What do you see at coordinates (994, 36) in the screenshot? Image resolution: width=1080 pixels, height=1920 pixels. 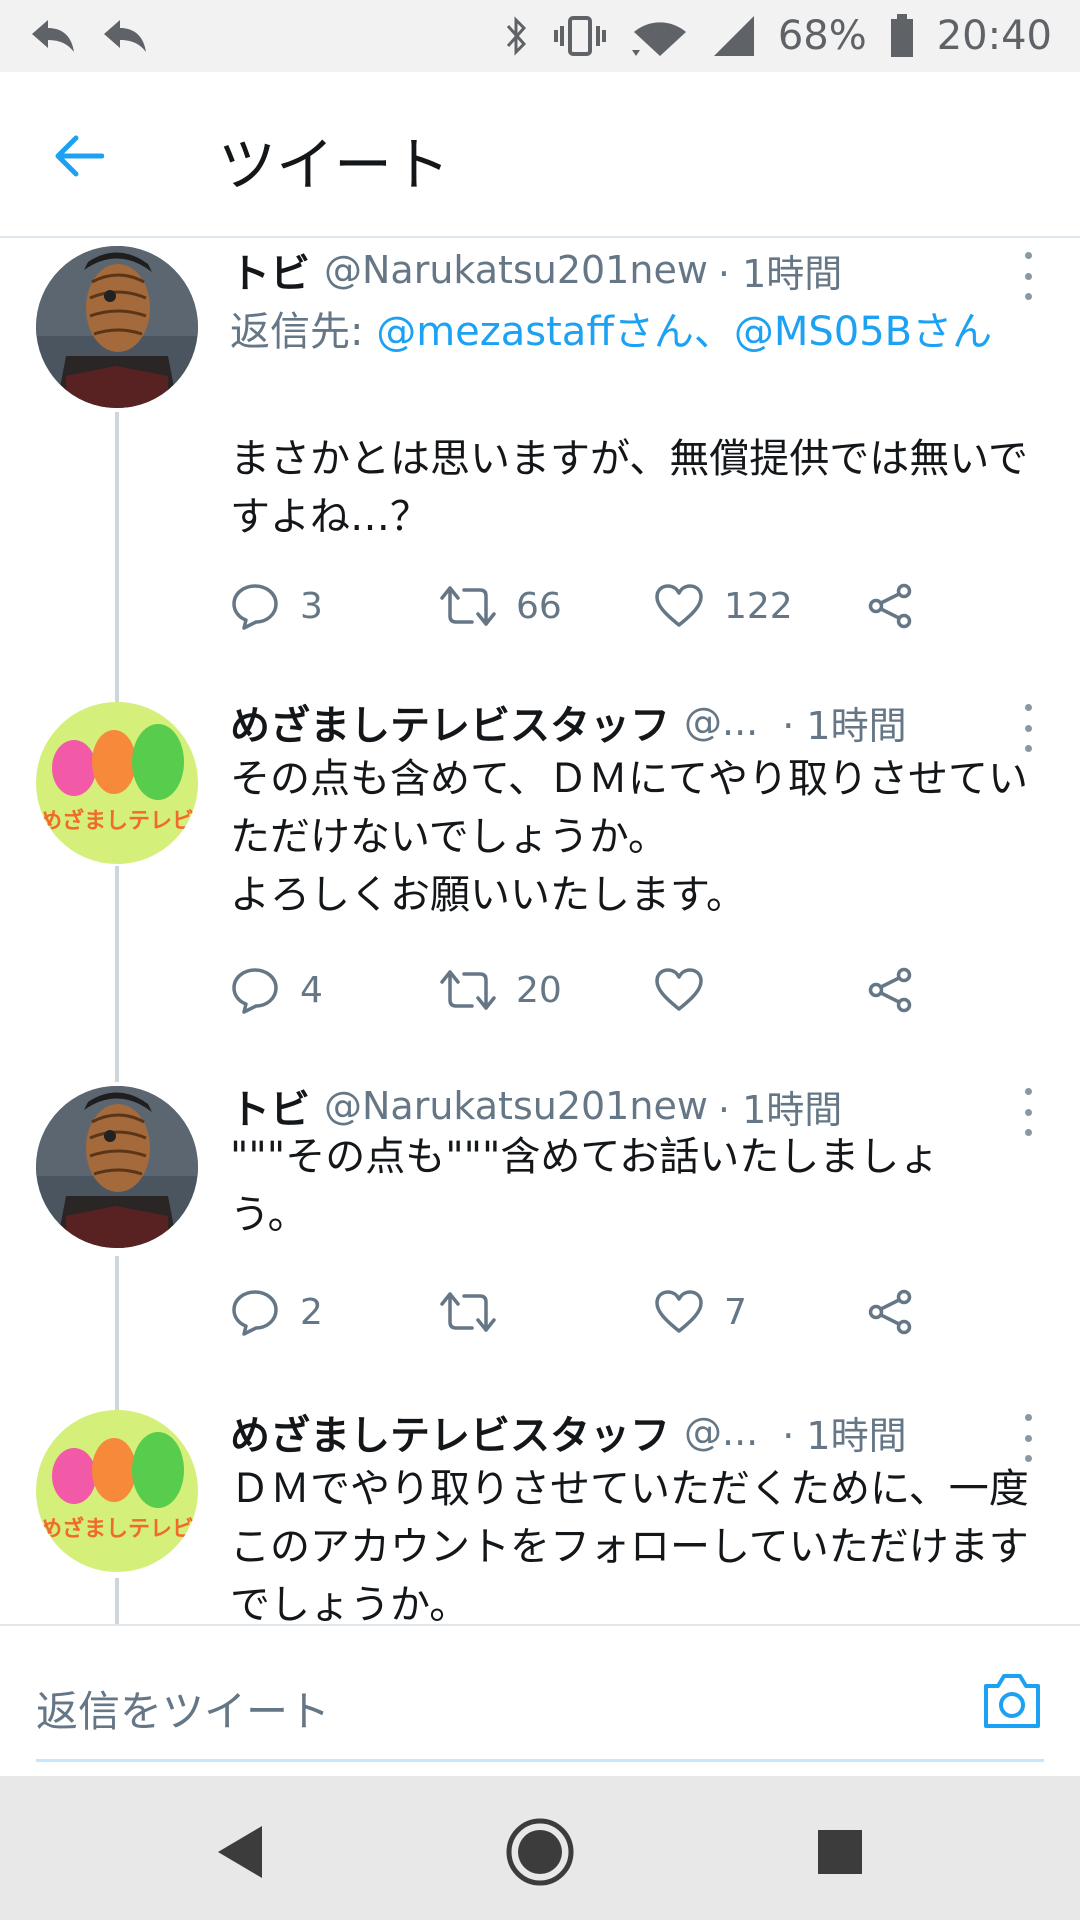 I see `clock: 20:40` at bounding box center [994, 36].